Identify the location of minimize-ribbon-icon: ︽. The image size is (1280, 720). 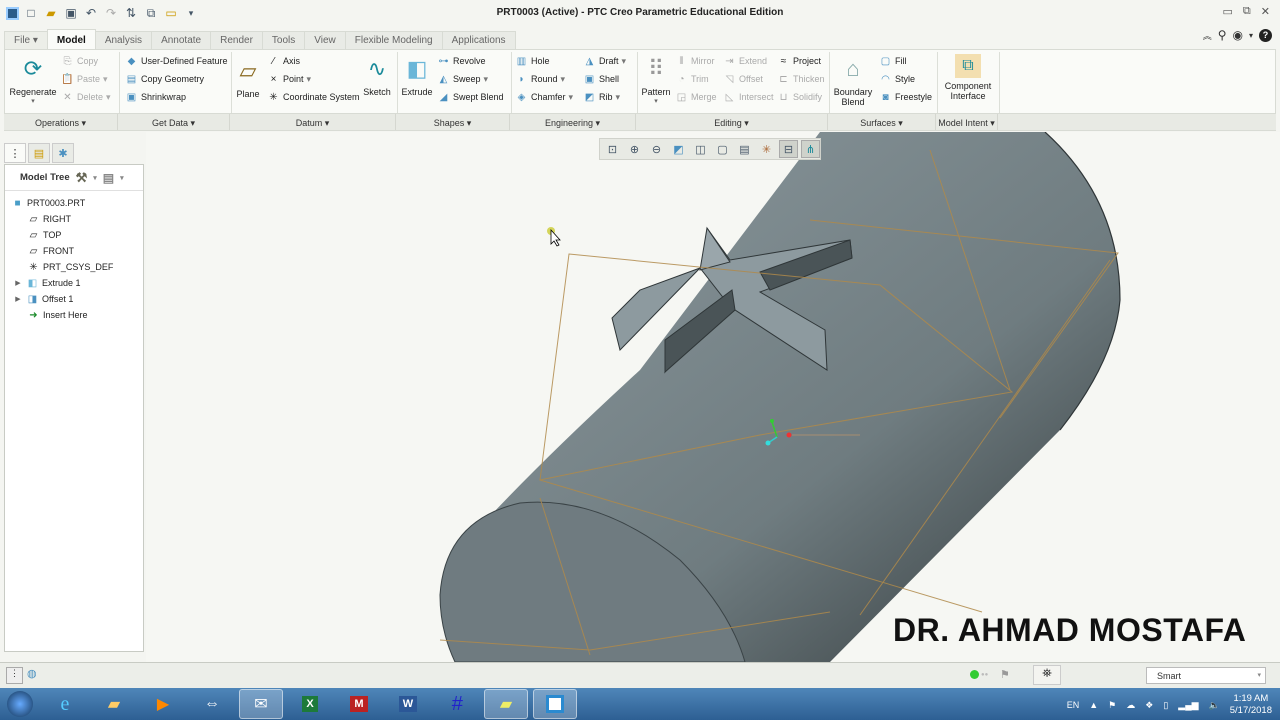
(1207, 35).